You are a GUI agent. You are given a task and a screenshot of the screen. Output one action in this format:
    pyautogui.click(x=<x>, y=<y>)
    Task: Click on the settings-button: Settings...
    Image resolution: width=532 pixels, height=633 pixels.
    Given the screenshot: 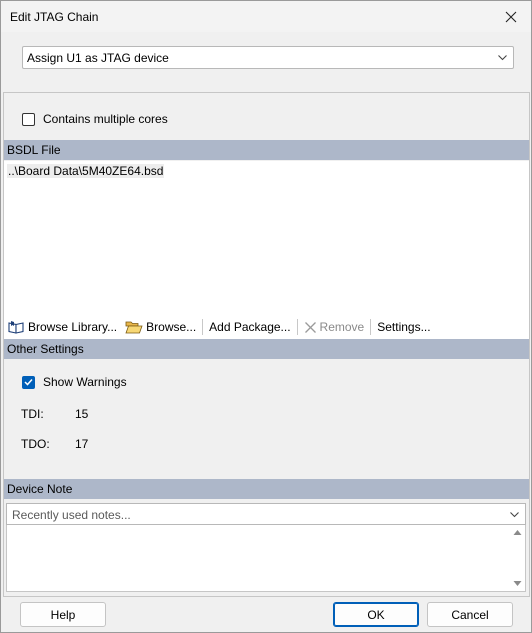 What is the action you would take?
    pyautogui.click(x=403, y=327)
    